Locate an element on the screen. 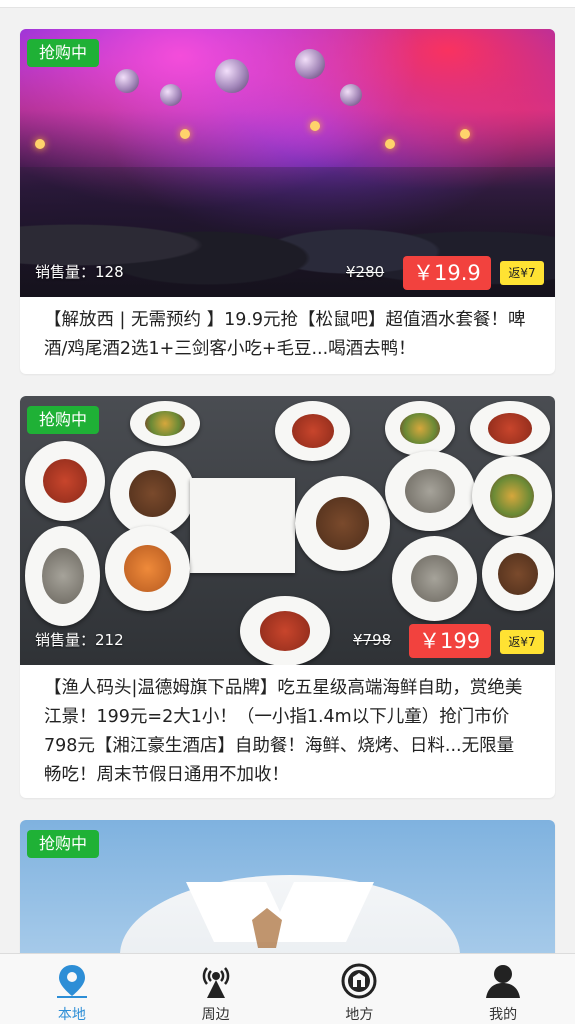 The height and width of the screenshot is (1024, 575). deal-card: 抢购中 is located at coordinates (287, 886).